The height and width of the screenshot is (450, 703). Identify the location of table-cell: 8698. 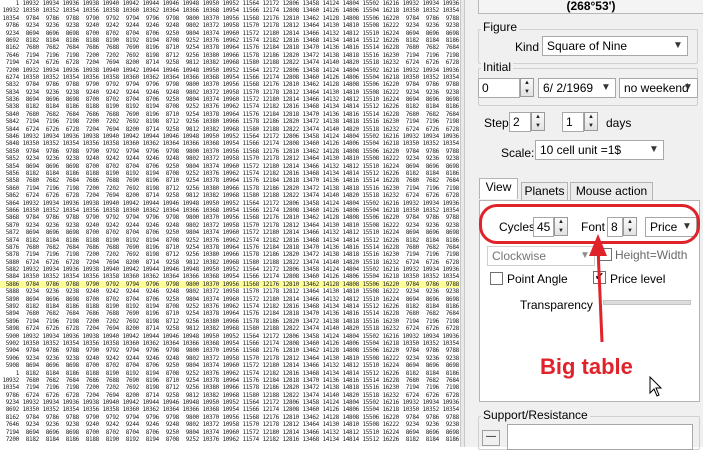
(452, 233).